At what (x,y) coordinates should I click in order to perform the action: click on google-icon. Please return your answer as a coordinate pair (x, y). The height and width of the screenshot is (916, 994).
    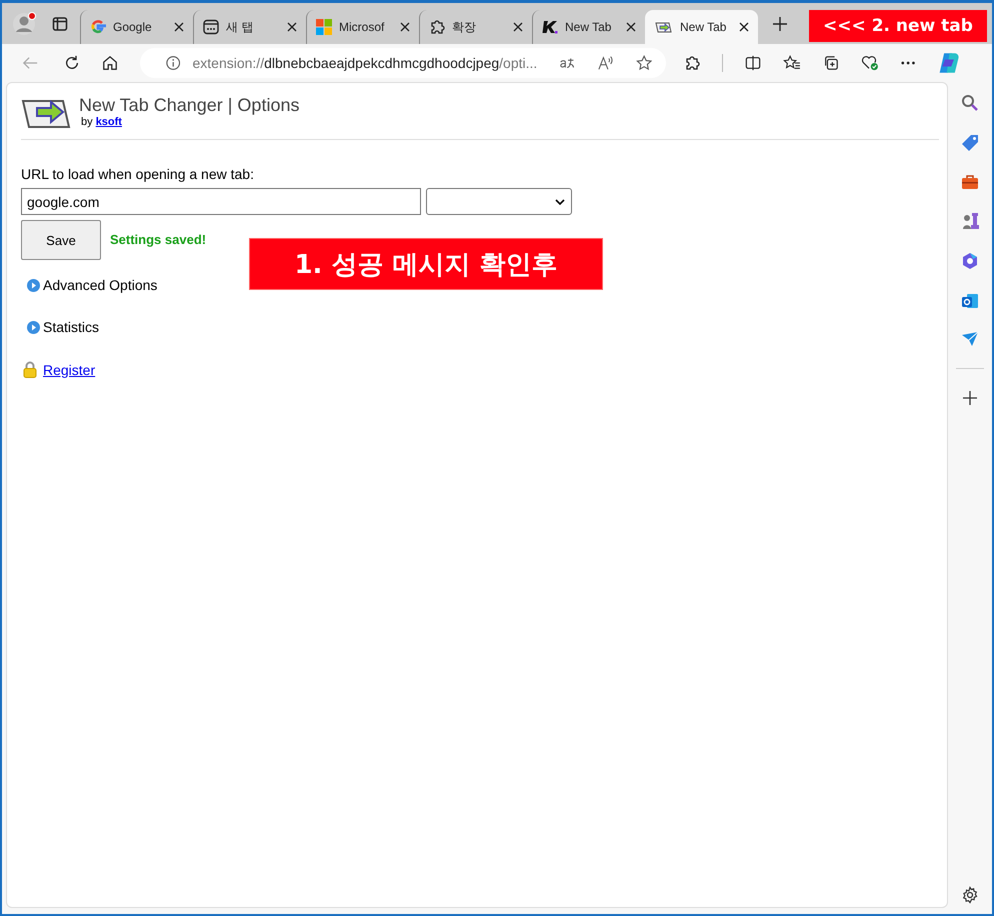
    Looking at the image, I should click on (98, 27).